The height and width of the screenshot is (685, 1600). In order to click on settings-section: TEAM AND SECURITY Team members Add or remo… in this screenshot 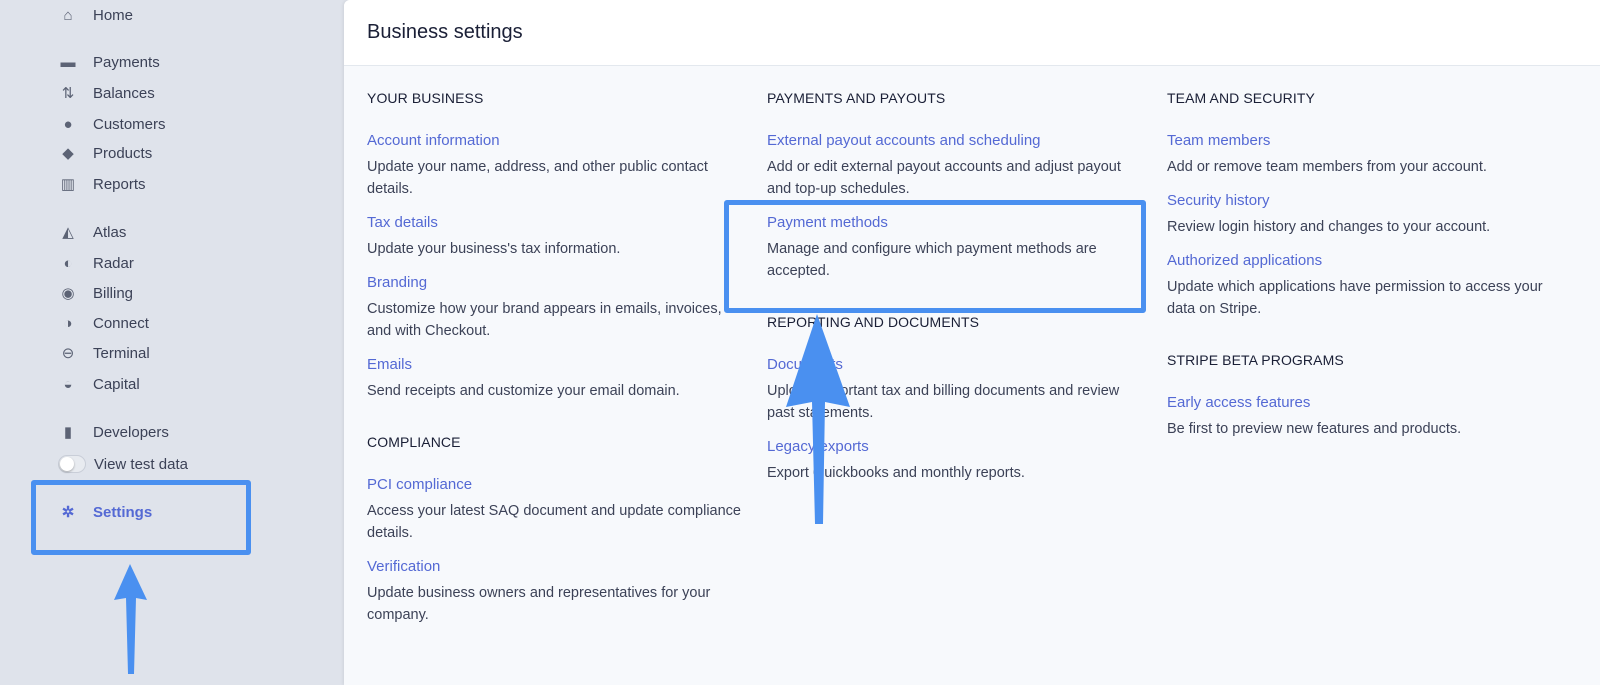, I will do `click(1357, 205)`.